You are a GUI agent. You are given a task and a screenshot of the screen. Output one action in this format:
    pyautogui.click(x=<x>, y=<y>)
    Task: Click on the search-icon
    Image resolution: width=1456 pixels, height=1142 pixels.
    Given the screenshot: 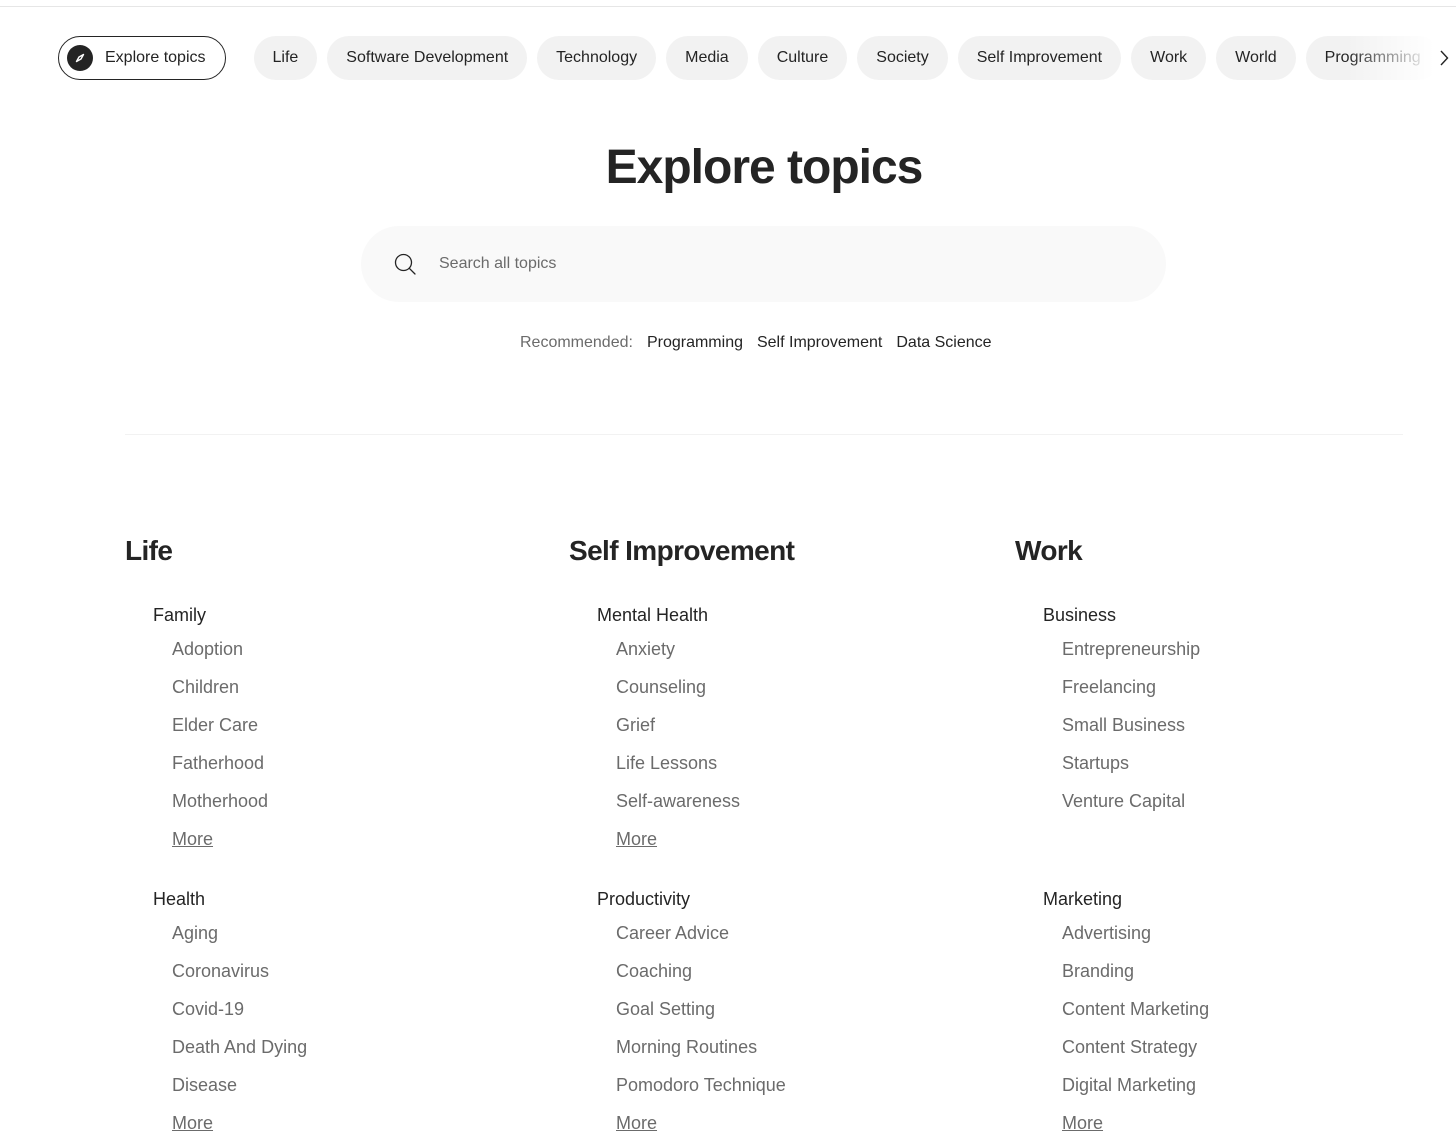 What is the action you would take?
    pyautogui.click(x=405, y=264)
    